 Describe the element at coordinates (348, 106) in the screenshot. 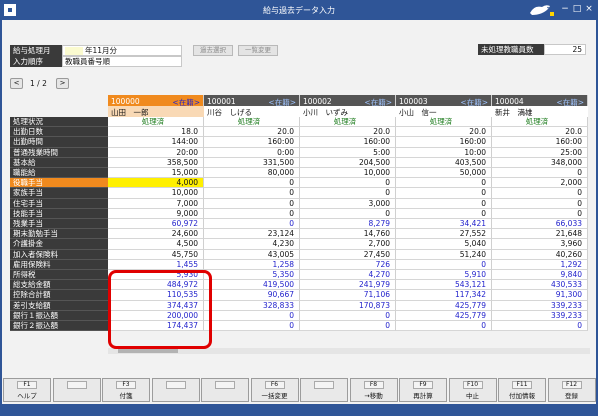

I see `employee-header: 100002 <在籍> 小川 いずみ` at that location.